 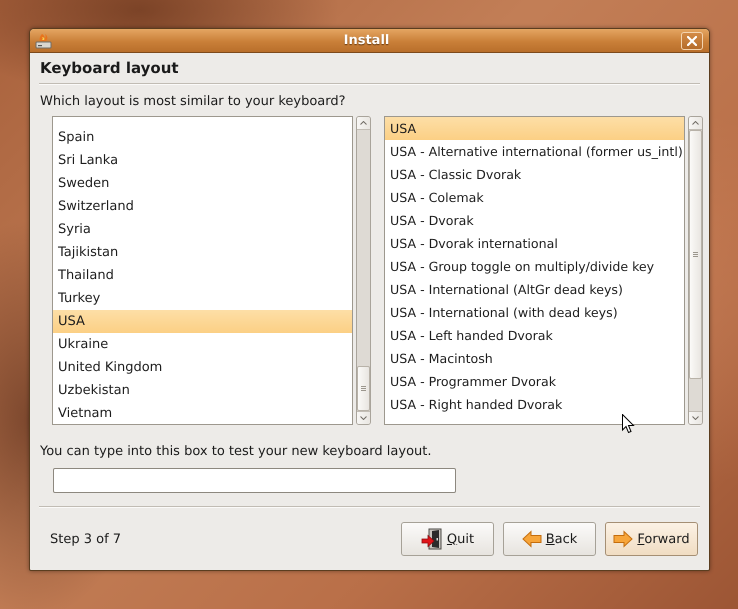 What do you see at coordinates (202, 229) in the screenshot?
I see `list-item: Syria` at bounding box center [202, 229].